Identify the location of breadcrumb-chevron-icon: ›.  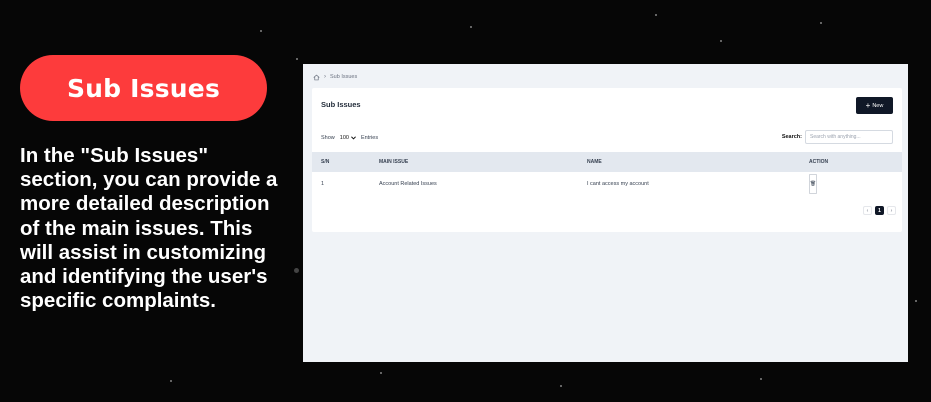
(325, 77).